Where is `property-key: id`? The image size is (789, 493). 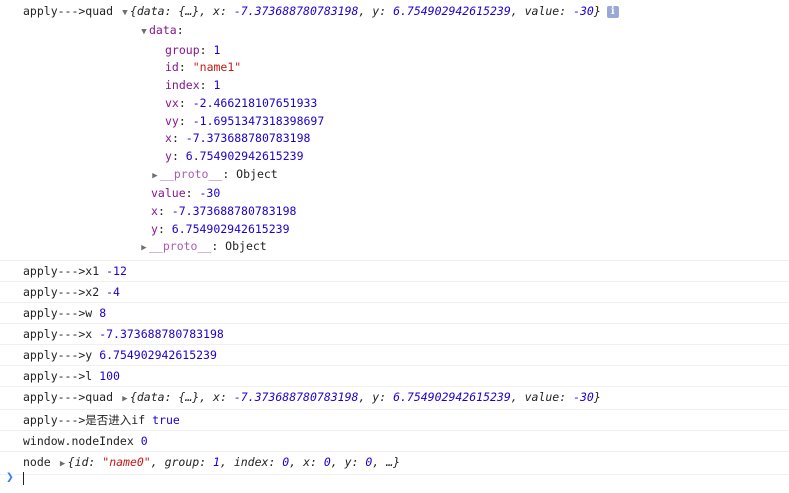 property-key: id is located at coordinates (172, 67).